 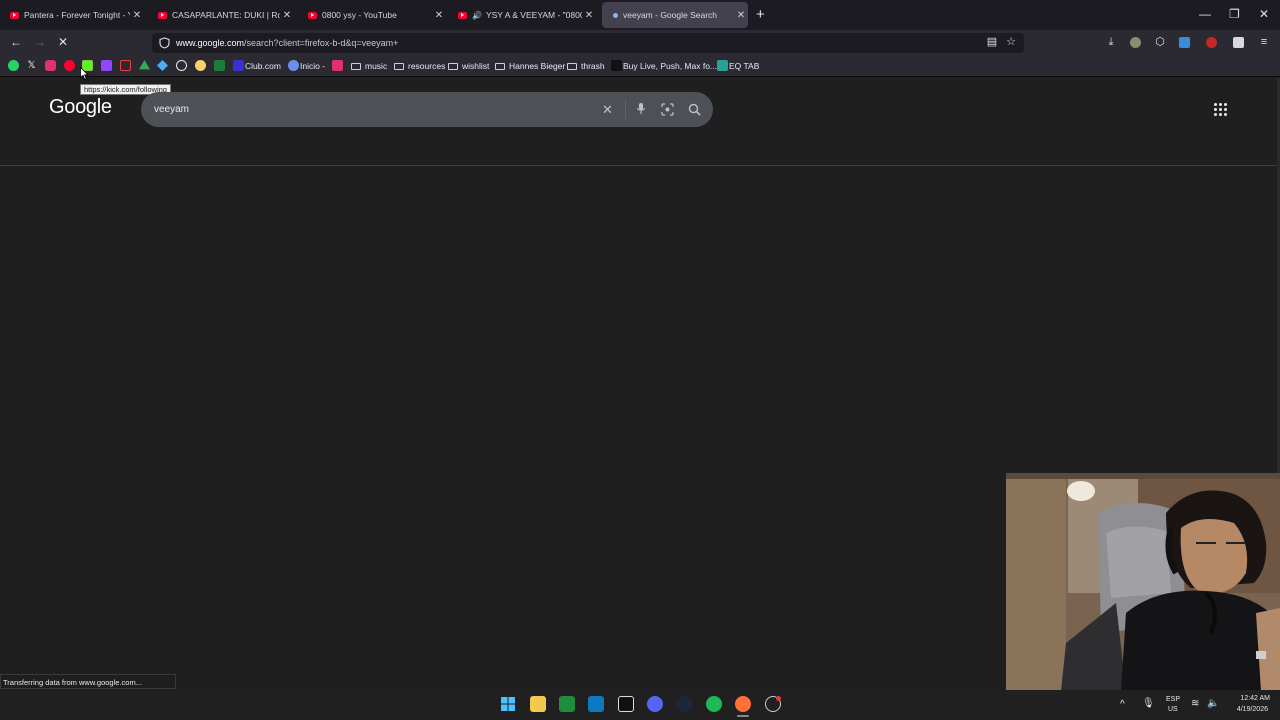 I want to click on webcam-image, so click(x=1143, y=582).